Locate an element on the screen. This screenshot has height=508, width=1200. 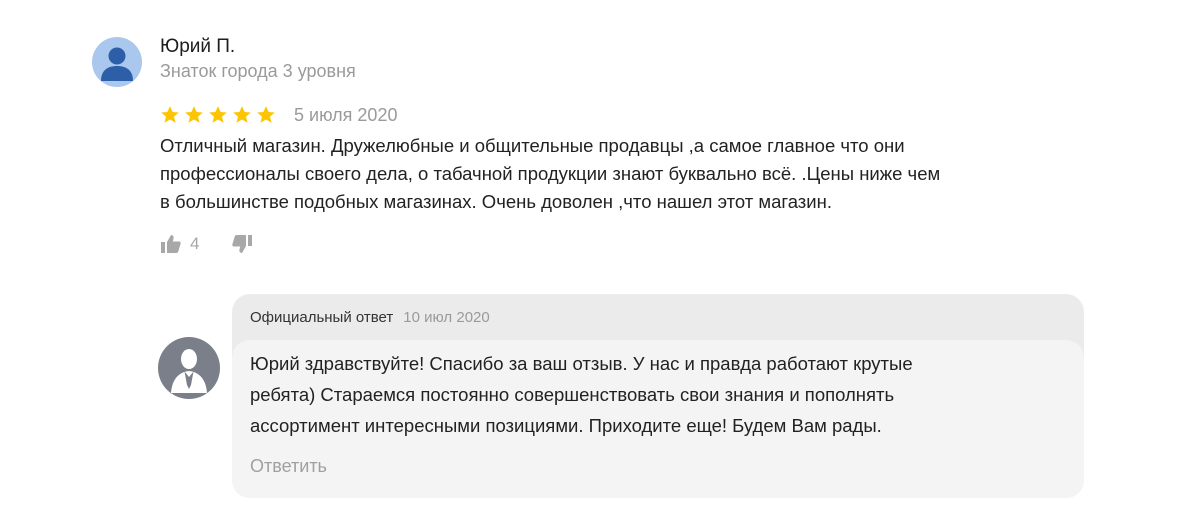
business-avatar-icon is located at coordinates (189, 368).